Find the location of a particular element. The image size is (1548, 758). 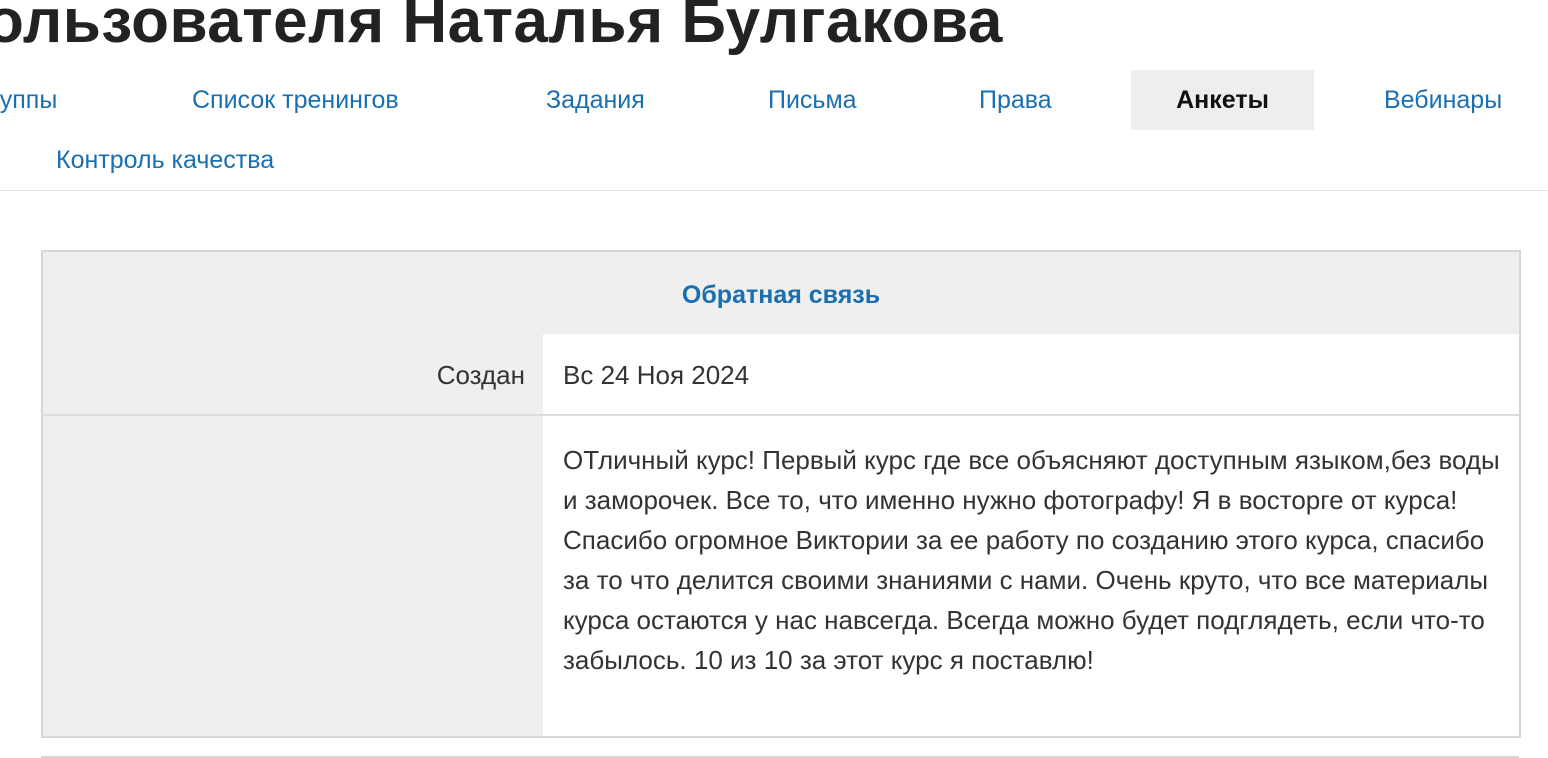

tab-rights: Права is located at coordinates (1015, 100).